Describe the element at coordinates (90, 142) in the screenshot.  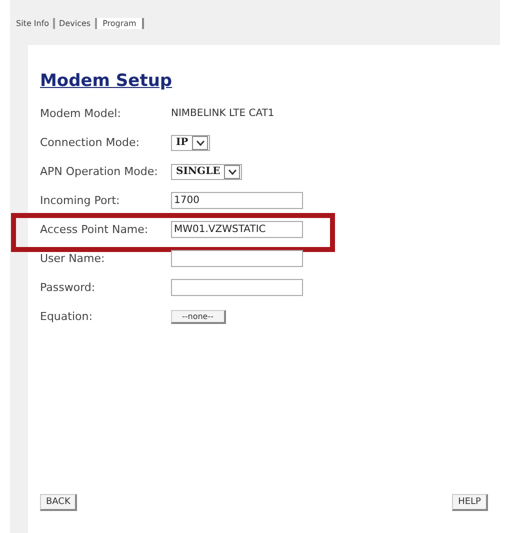
I see `field-label: Connection Mode:` at that location.